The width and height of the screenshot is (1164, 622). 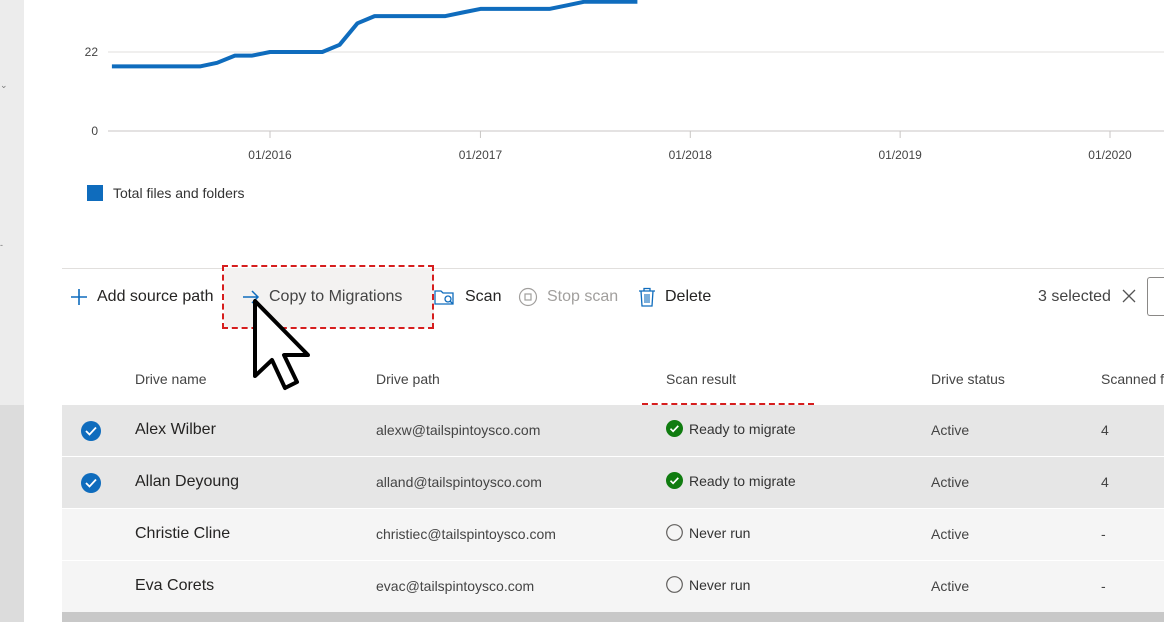 What do you see at coordinates (1132, 379) in the screenshot?
I see `col-header-scanned: Scanned f` at bounding box center [1132, 379].